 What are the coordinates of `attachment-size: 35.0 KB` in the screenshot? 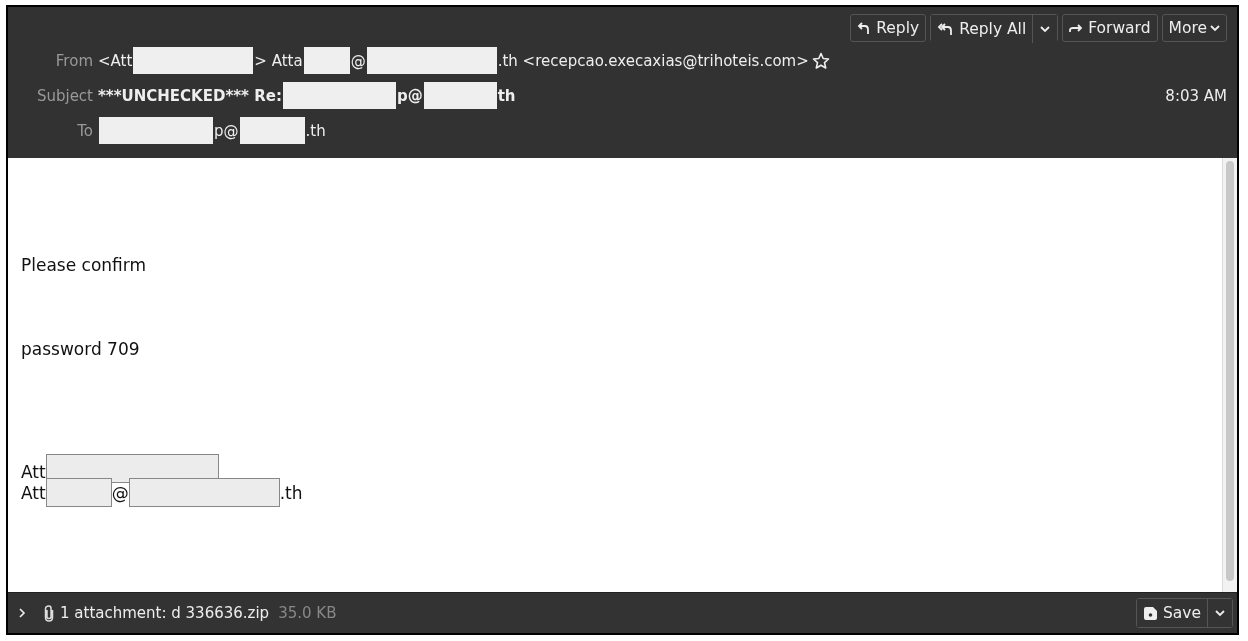 It's located at (307, 613).